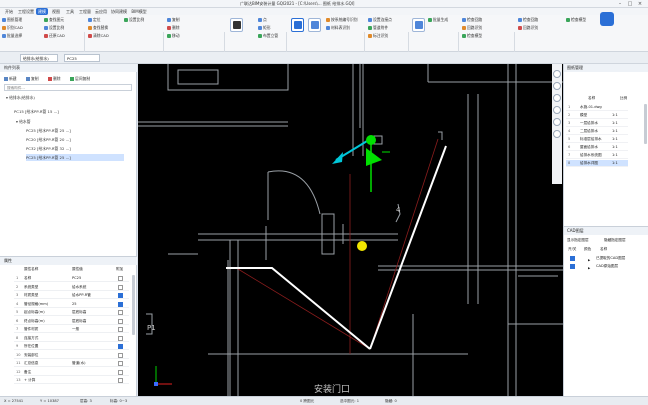  I want to click on delete-button: 删除, so click(54, 78).